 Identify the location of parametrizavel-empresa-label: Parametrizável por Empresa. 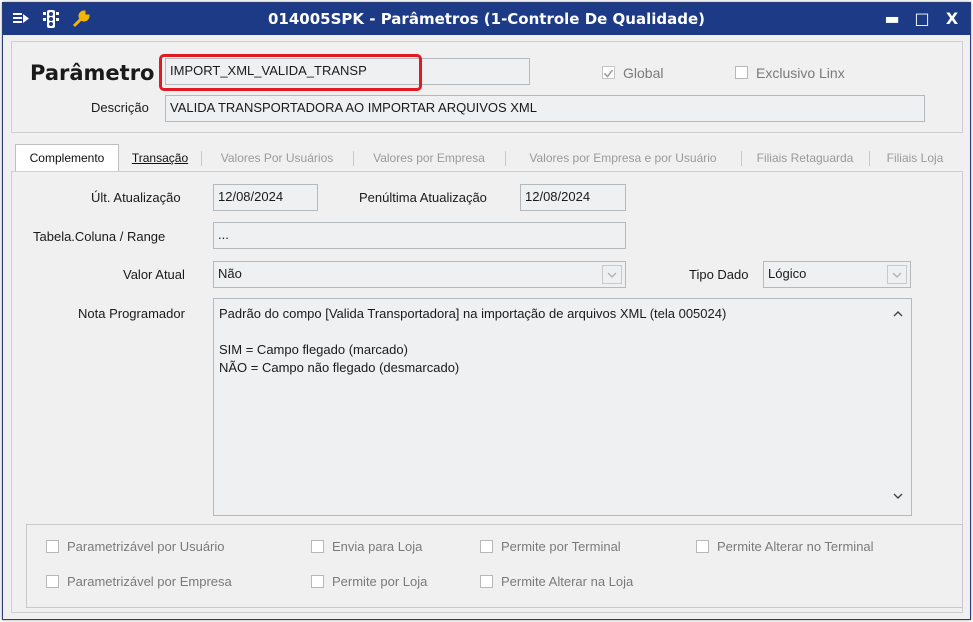
(149, 581).